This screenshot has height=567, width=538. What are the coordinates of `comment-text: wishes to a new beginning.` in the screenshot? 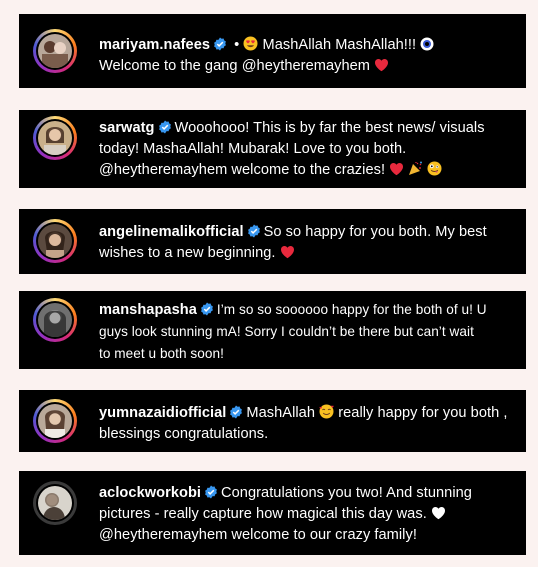 It's located at (187, 253).